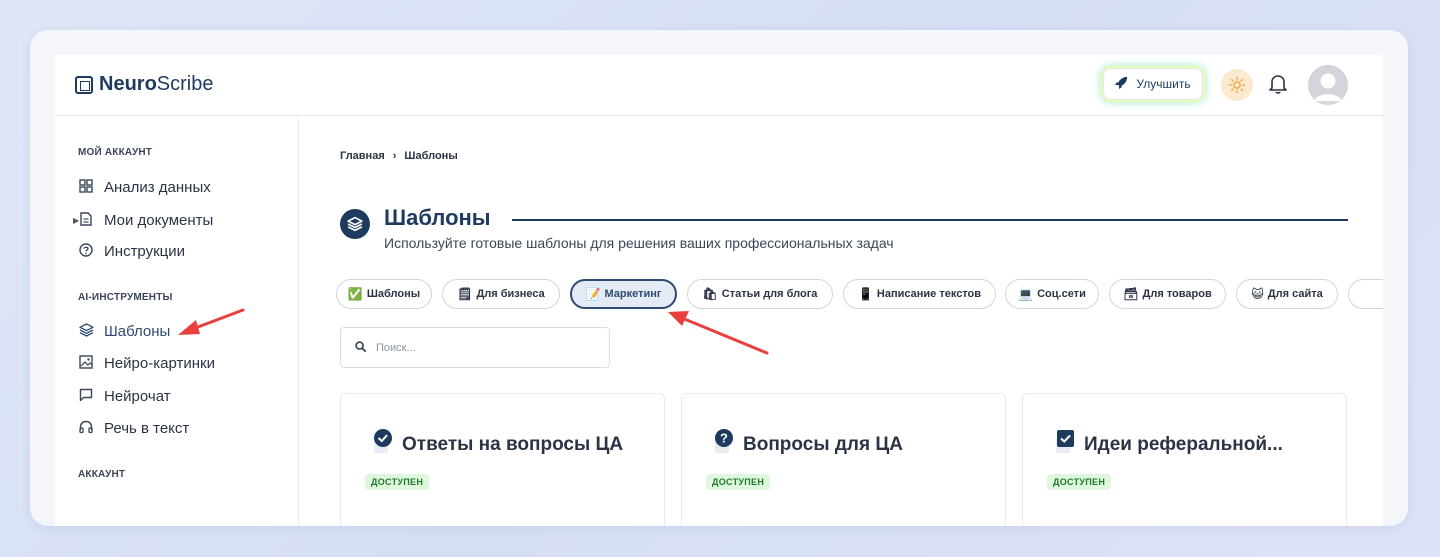 This screenshot has width=1440, height=557. What do you see at coordinates (1278, 84) in the screenshot?
I see `bell-icon` at bounding box center [1278, 84].